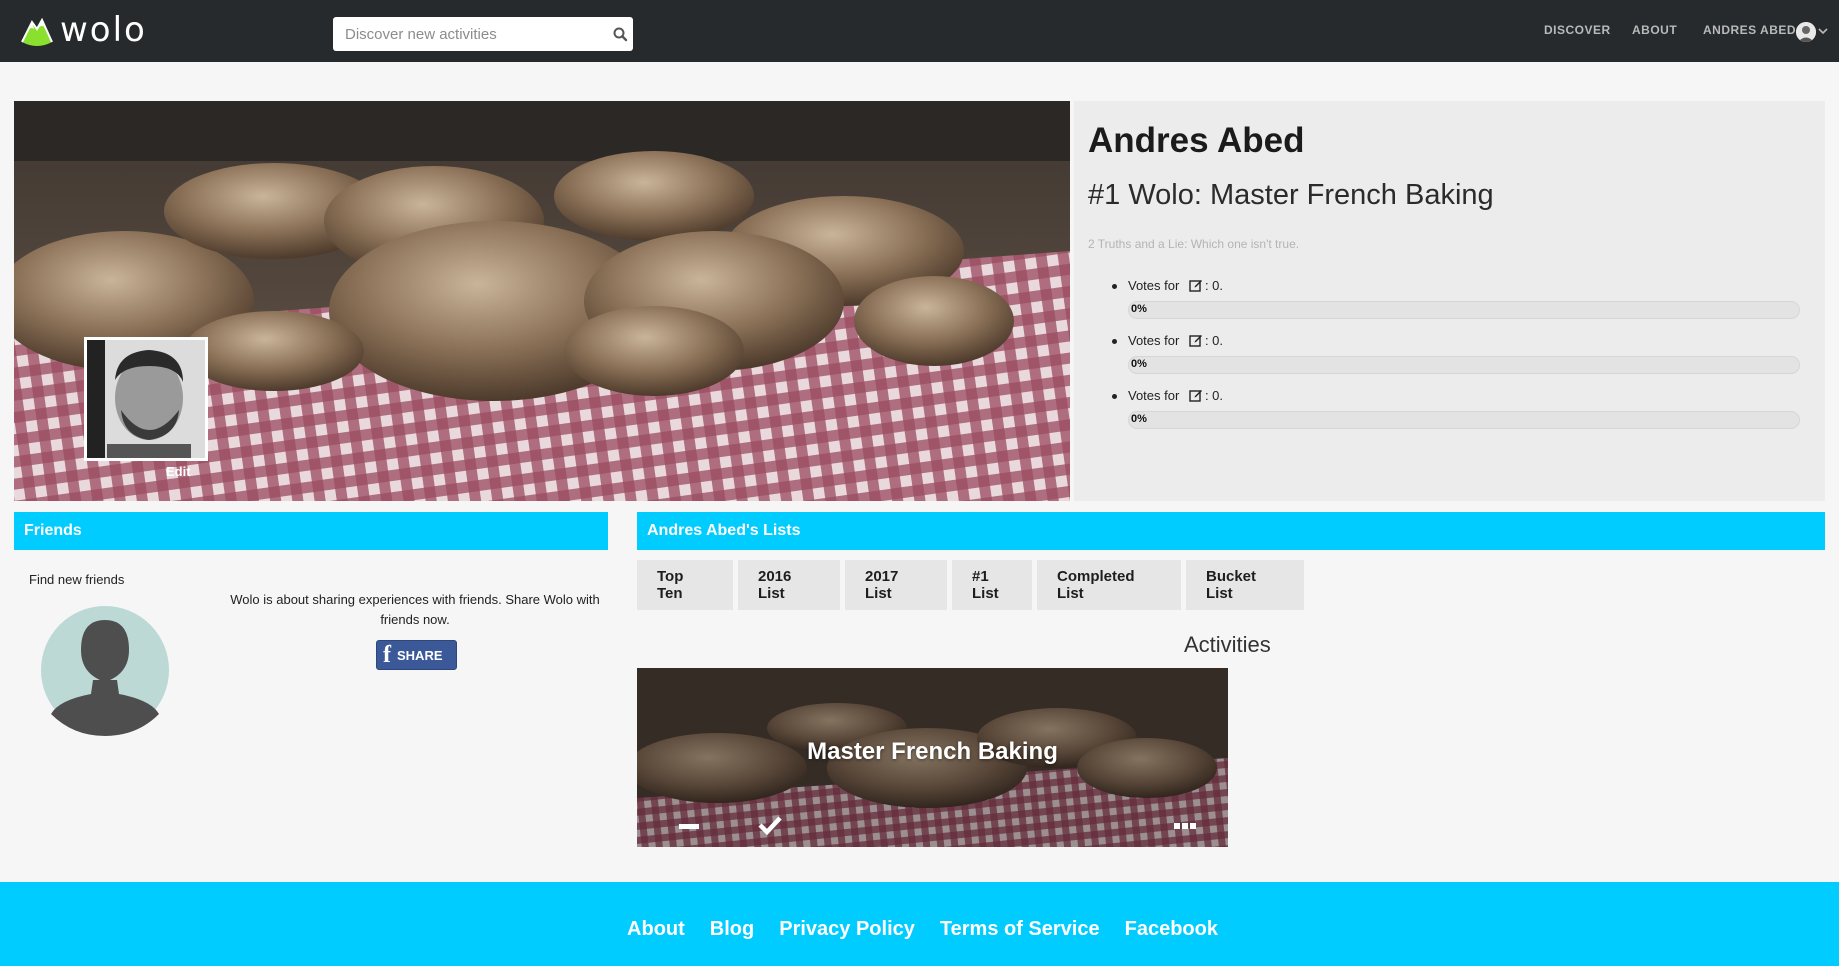 Image resolution: width=1839 pixels, height=966 pixels. Describe the element at coordinates (789, 585) in the screenshot. I see `list-tab: 2016 List` at that location.